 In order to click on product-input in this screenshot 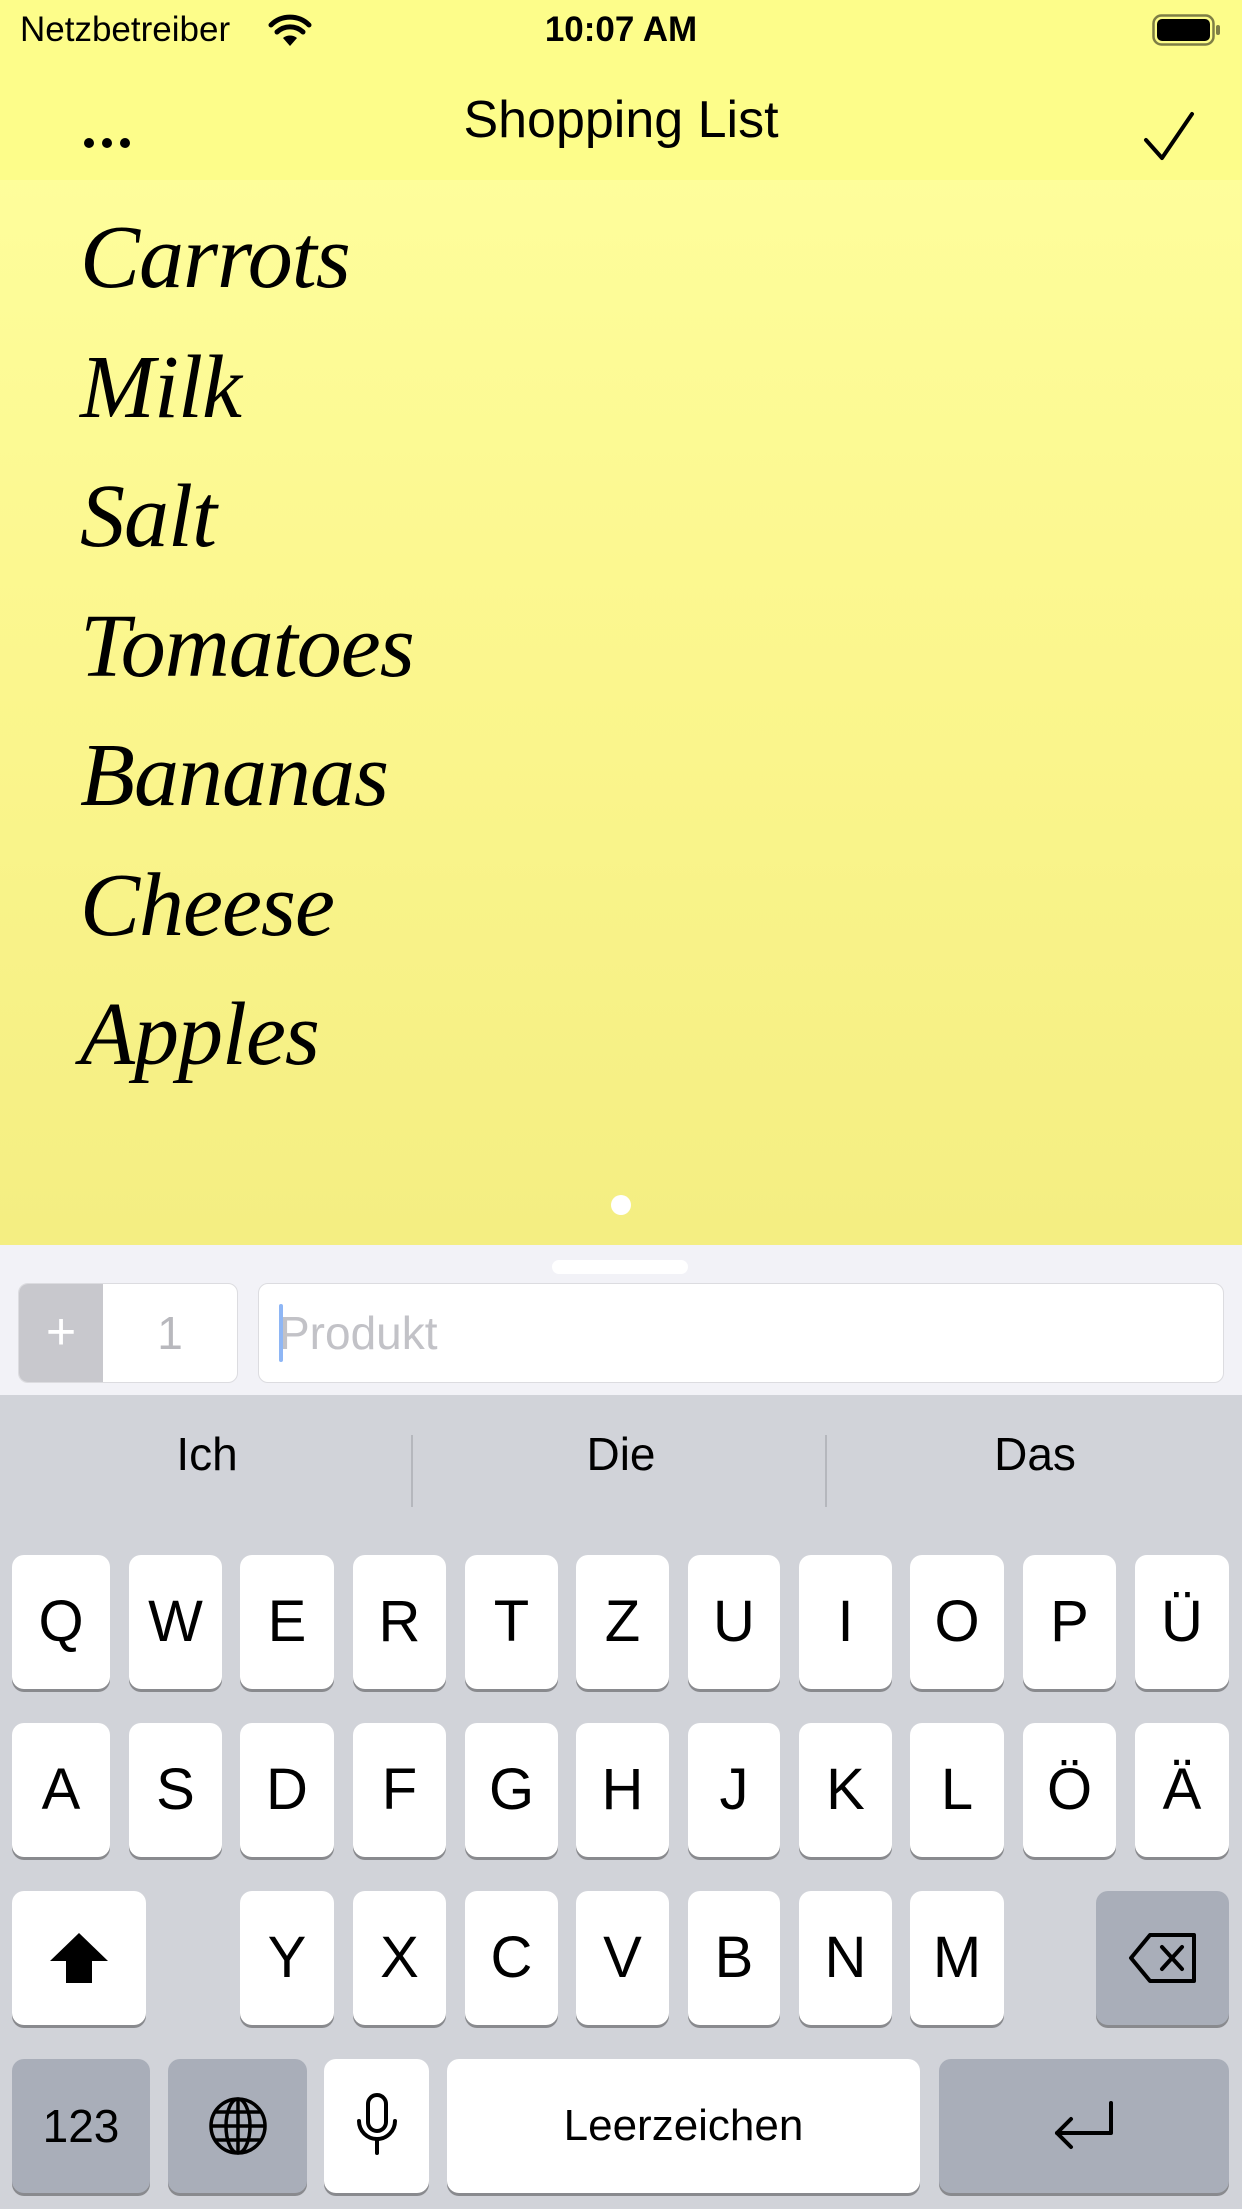, I will do `click(741, 1333)`.